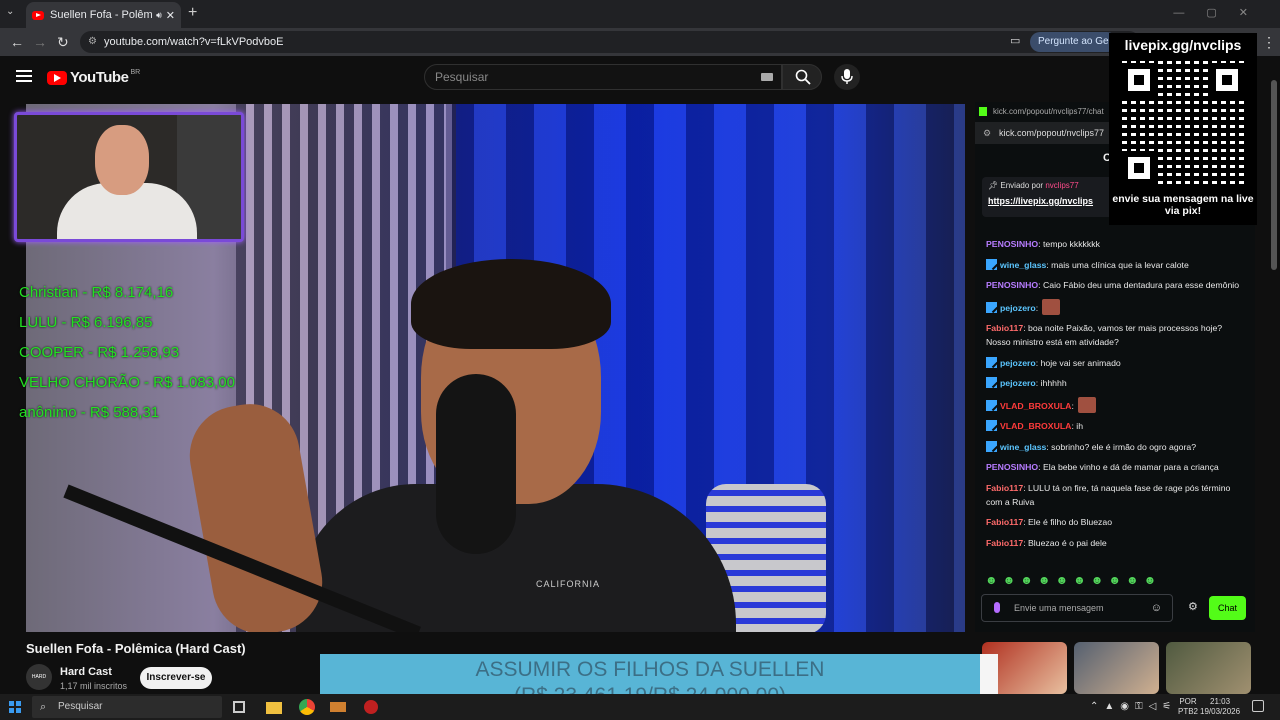 Image resolution: width=1280 pixels, height=720 pixels. I want to click on search-input: Pesquisar, so click(603, 77).